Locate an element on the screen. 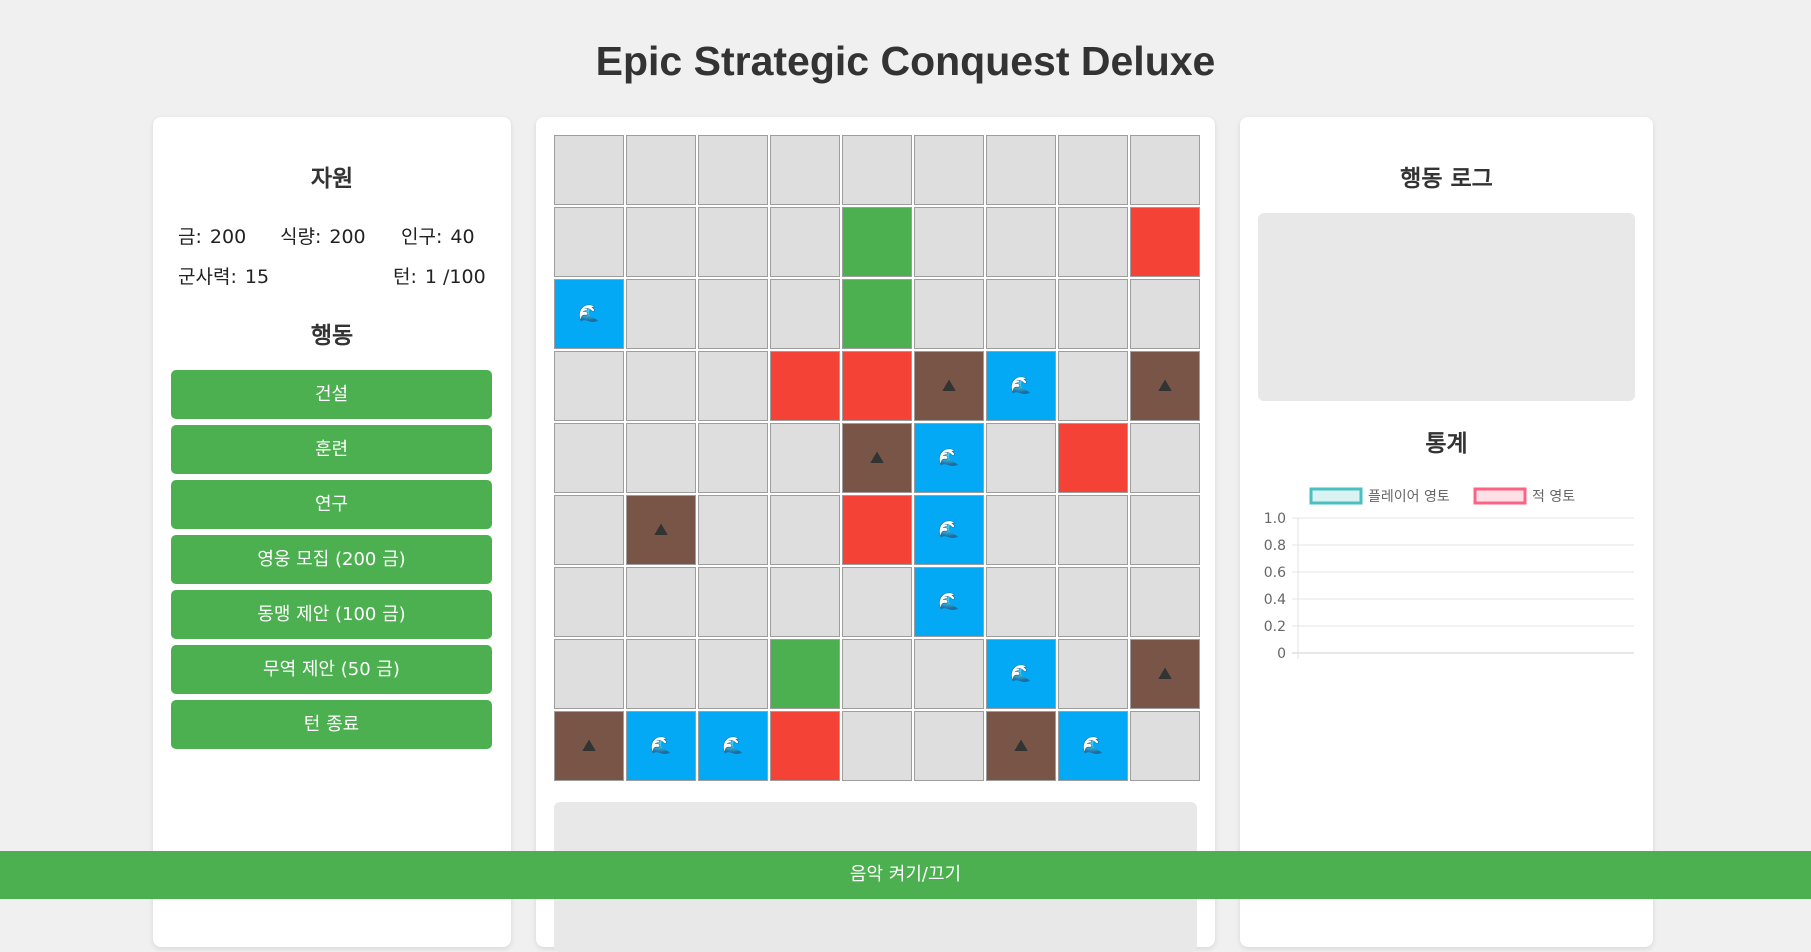 The image size is (1811, 952). wave-icon: 🌊 is located at coordinates (949, 601).